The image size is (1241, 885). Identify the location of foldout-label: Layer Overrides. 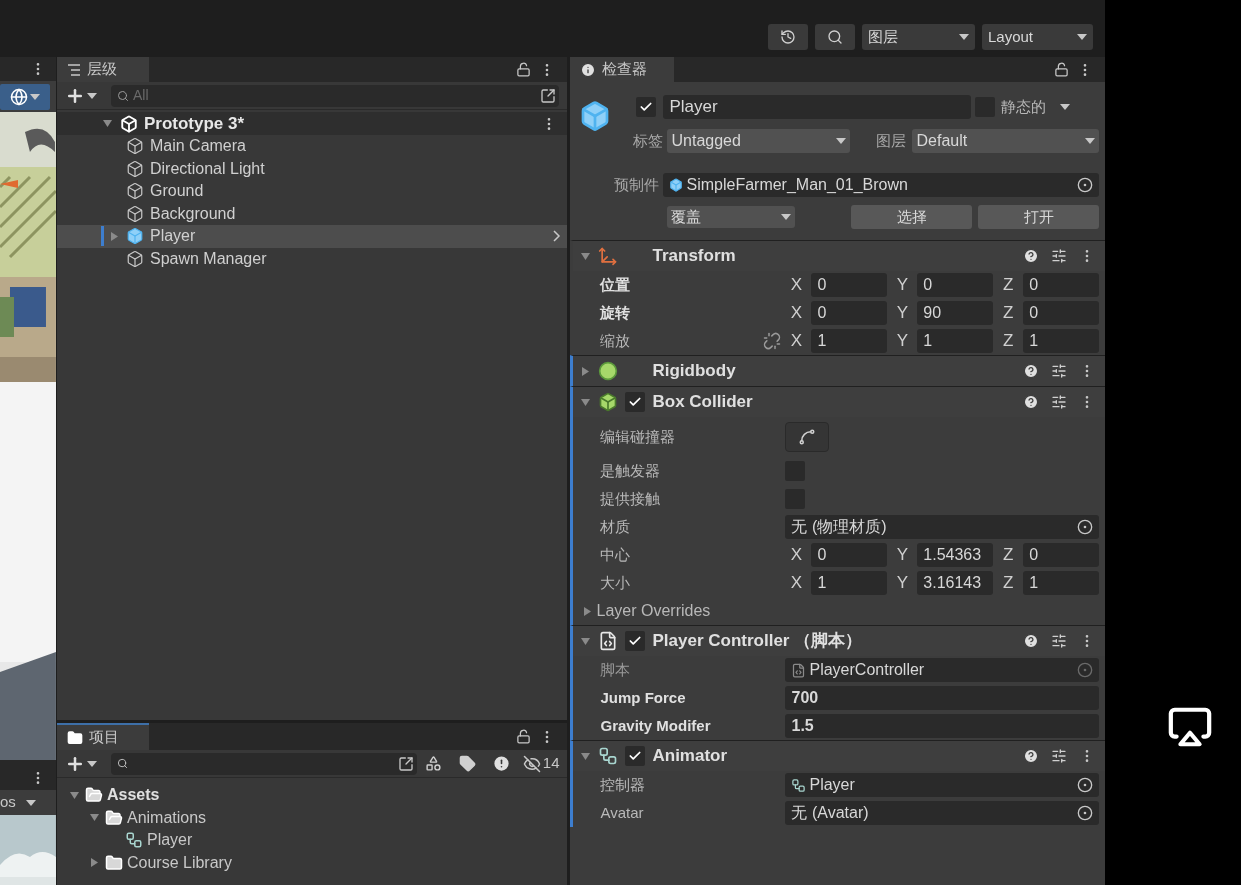
(653, 611).